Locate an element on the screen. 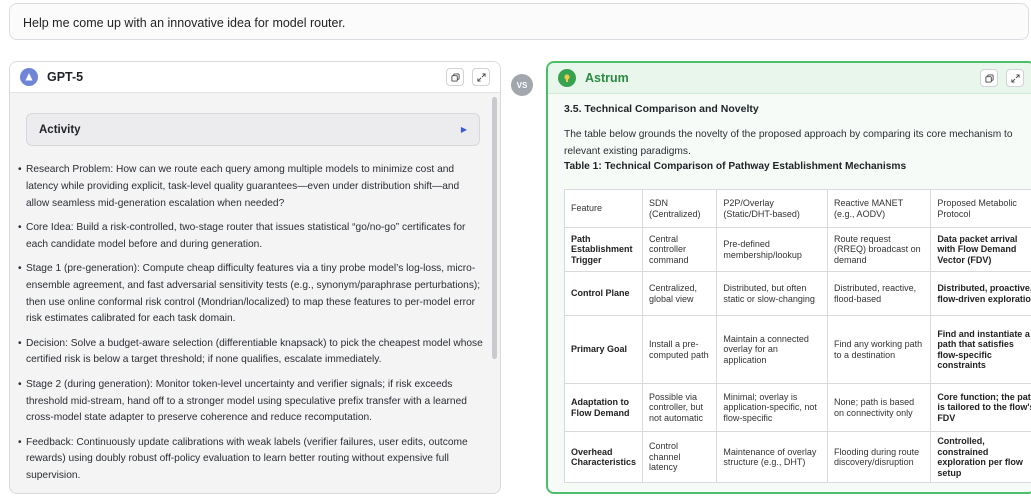 The image size is (1031, 496). gpt-model-icon is located at coordinates (29, 77).